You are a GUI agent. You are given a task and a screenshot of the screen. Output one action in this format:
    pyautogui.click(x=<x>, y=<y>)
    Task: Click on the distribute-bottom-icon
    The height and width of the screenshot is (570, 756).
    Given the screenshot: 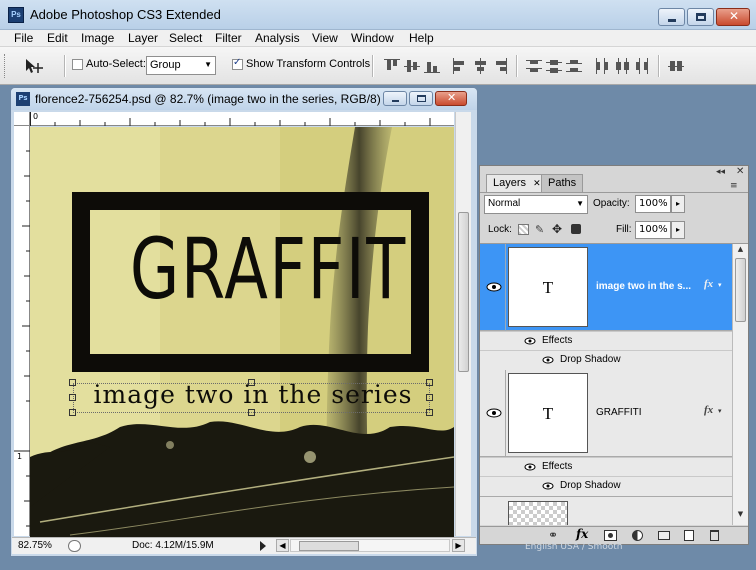 What is the action you would take?
    pyautogui.click(x=574, y=66)
    